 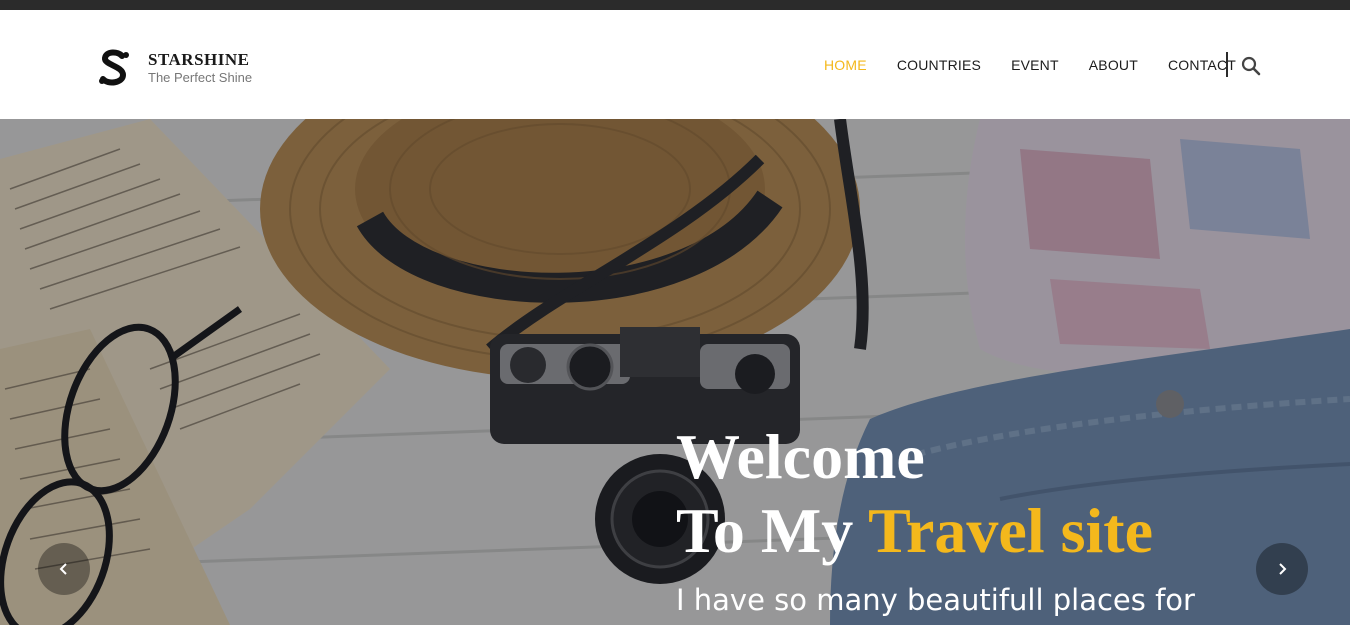 I want to click on chevron-right-icon, so click(x=1283, y=569).